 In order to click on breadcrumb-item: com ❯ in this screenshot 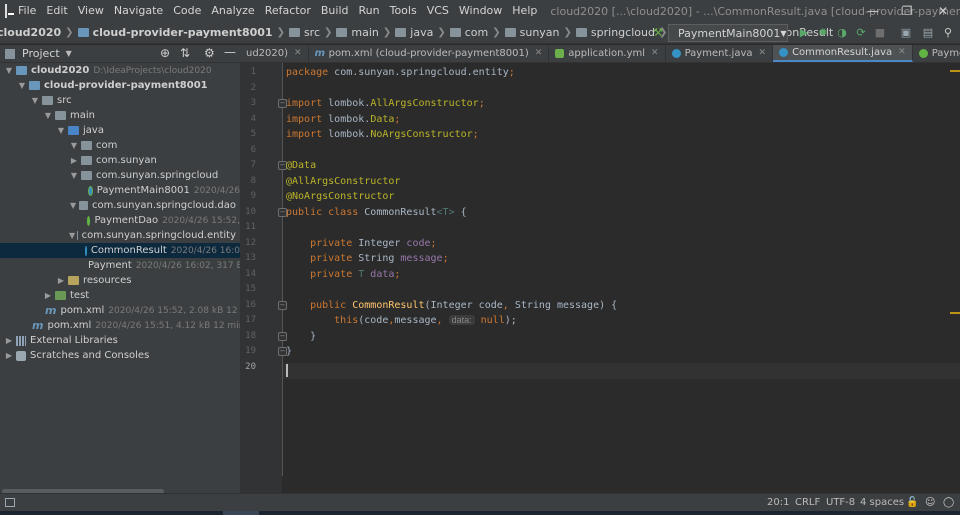, I will do `click(477, 32)`.